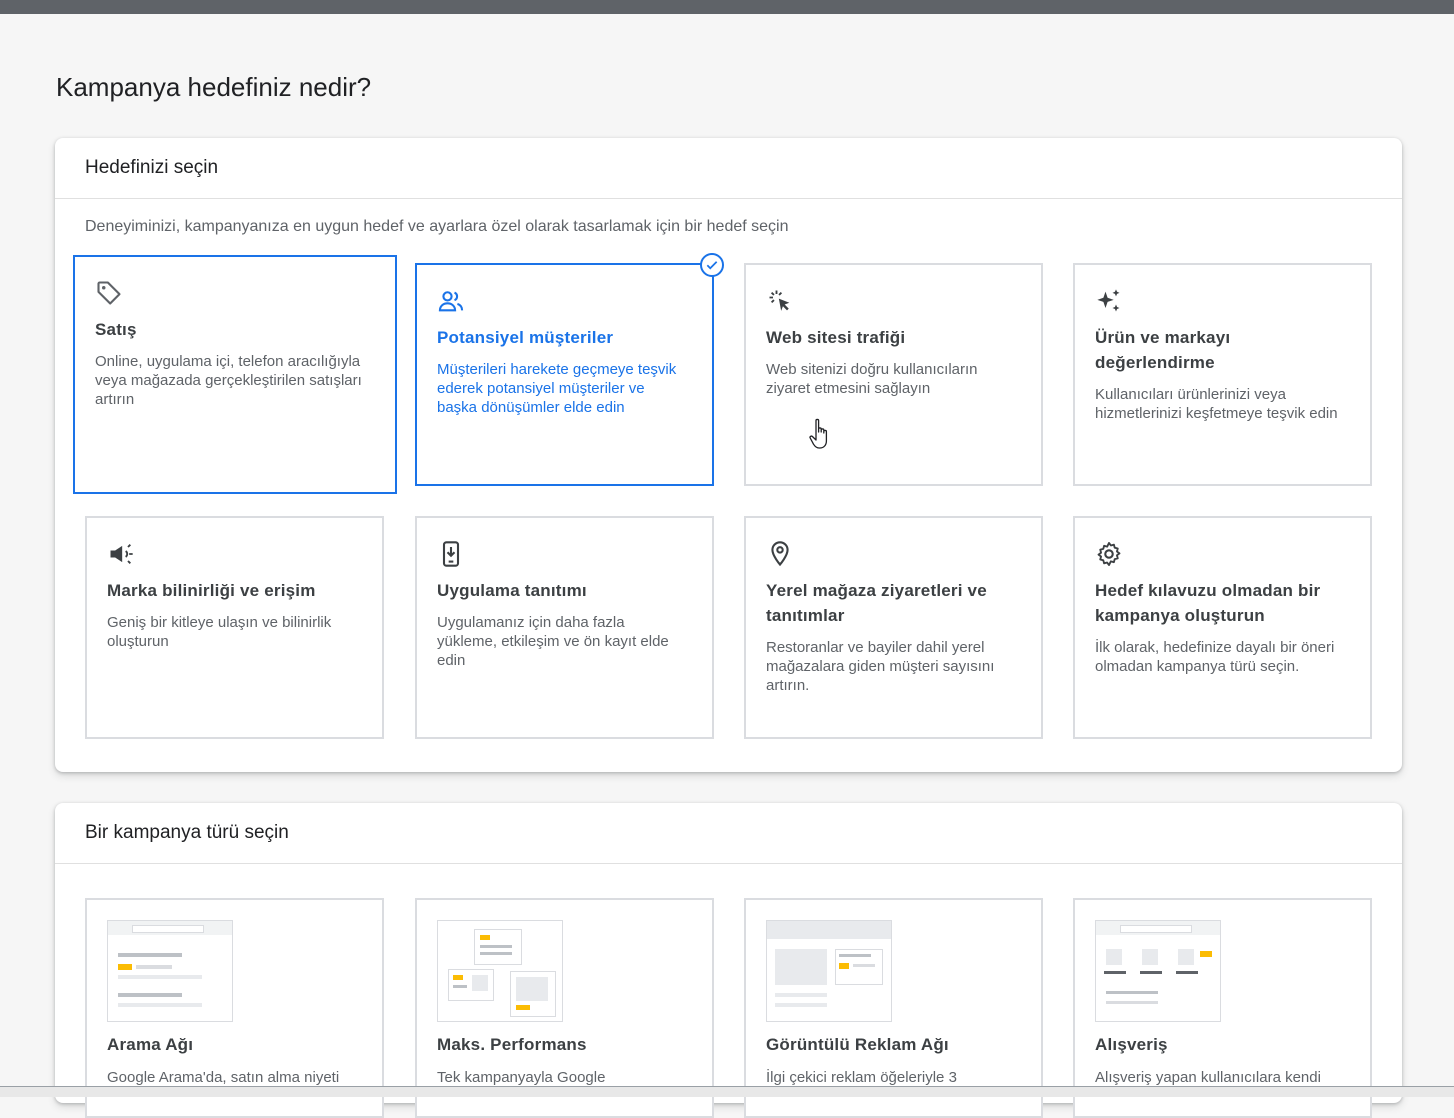 The height and width of the screenshot is (1118, 1454). Describe the element at coordinates (1108, 300) in the screenshot. I see `sparkle-icon` at that location.